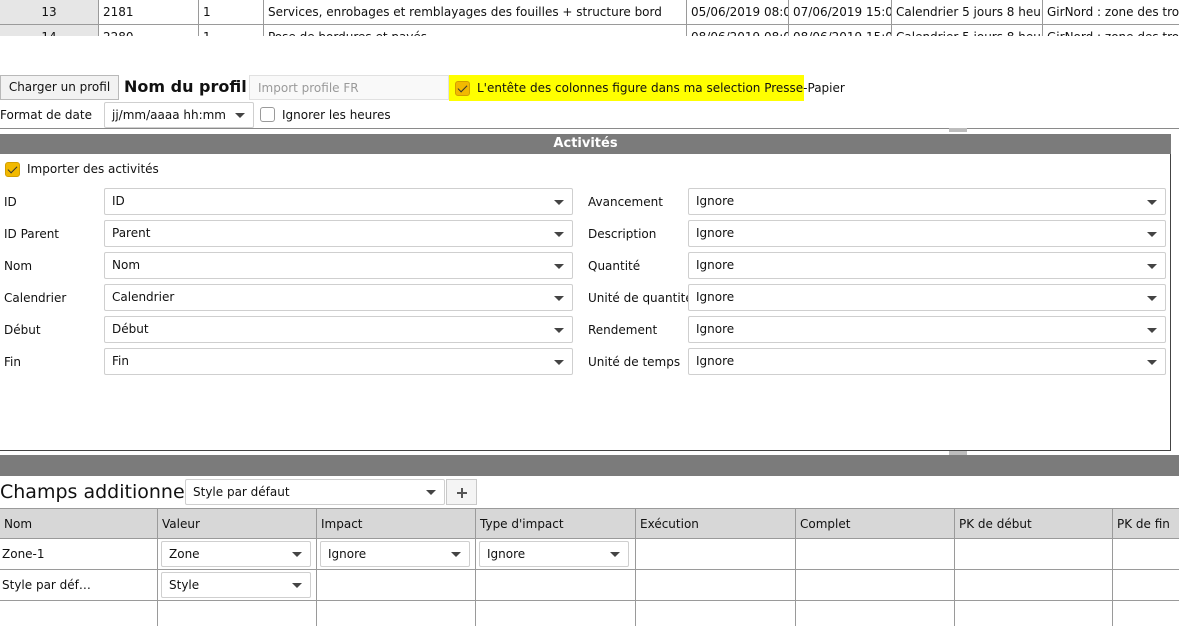  I want to click on profile-name-input: Import profile FR, so click(349, 87).